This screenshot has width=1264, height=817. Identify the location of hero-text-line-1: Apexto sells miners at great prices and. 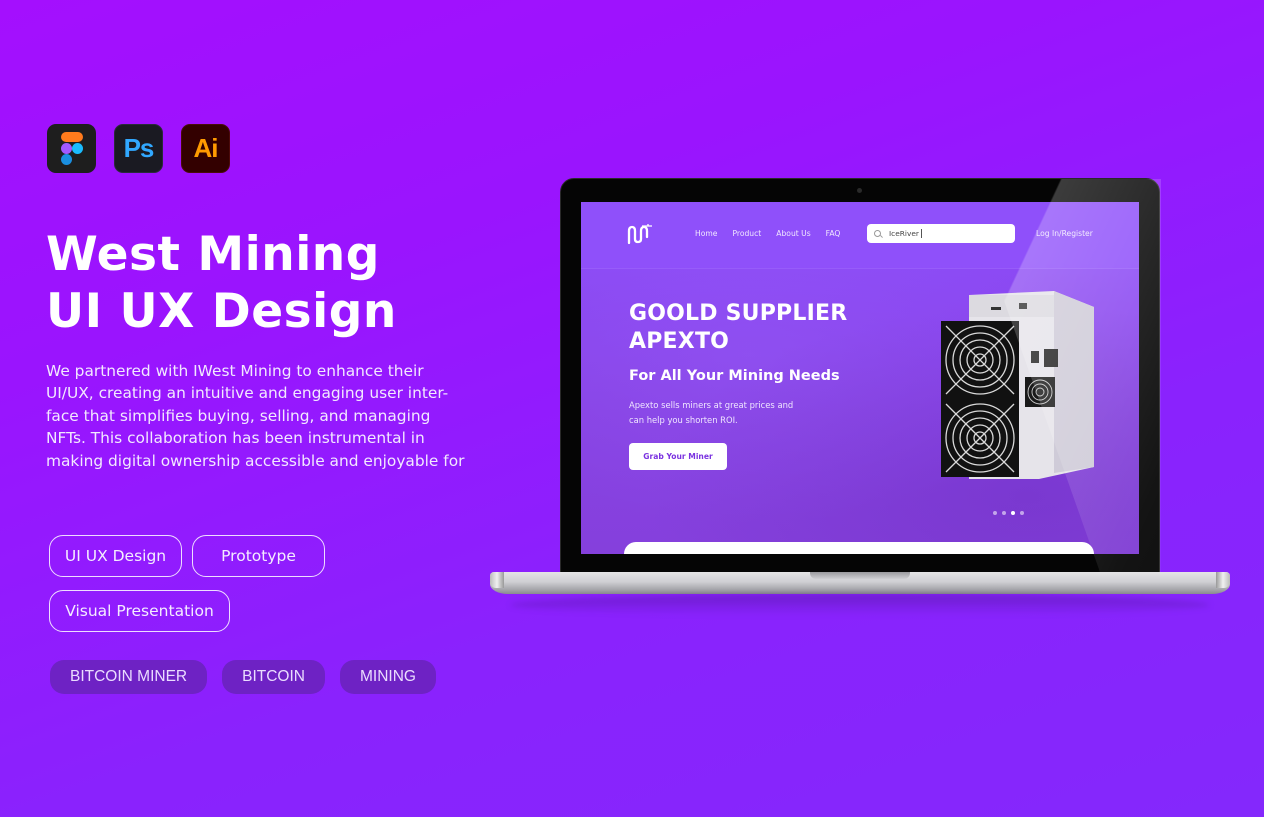
(711, 405).